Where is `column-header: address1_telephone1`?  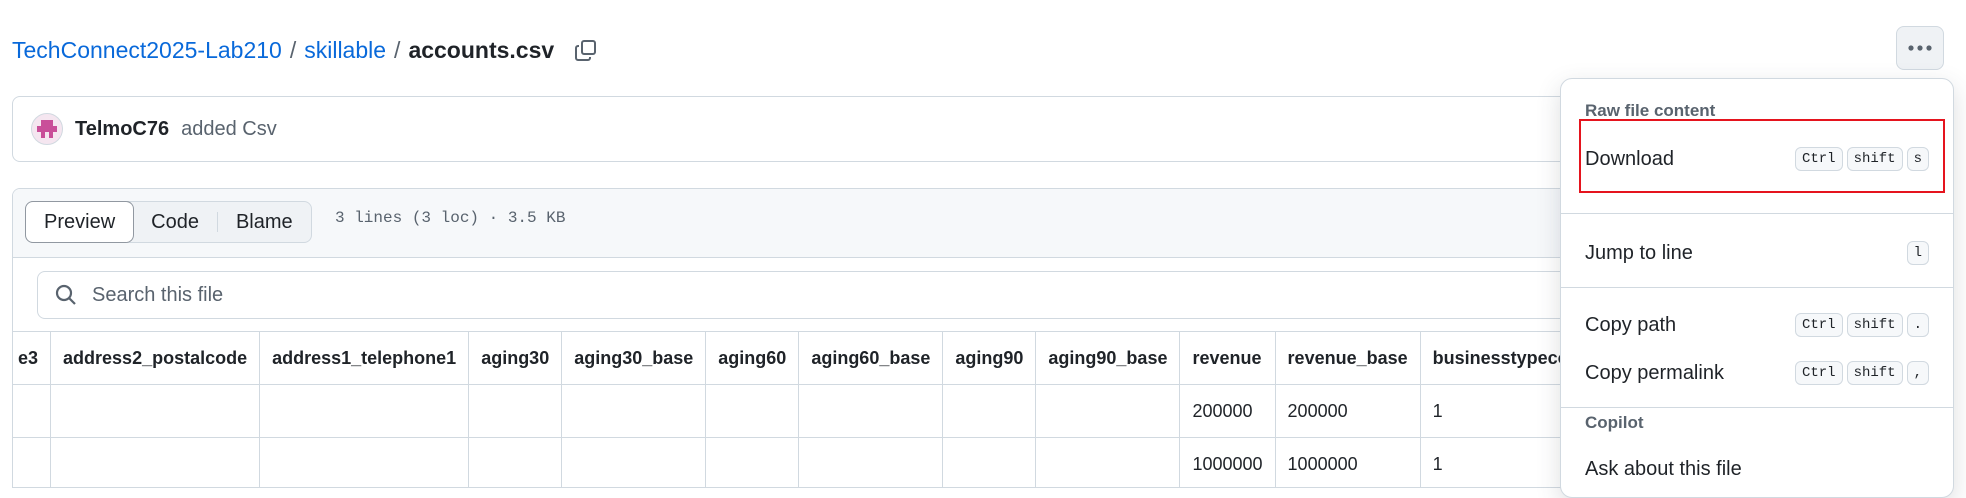 column-header: address1_telephone1 is located at coordinates (364, 358).